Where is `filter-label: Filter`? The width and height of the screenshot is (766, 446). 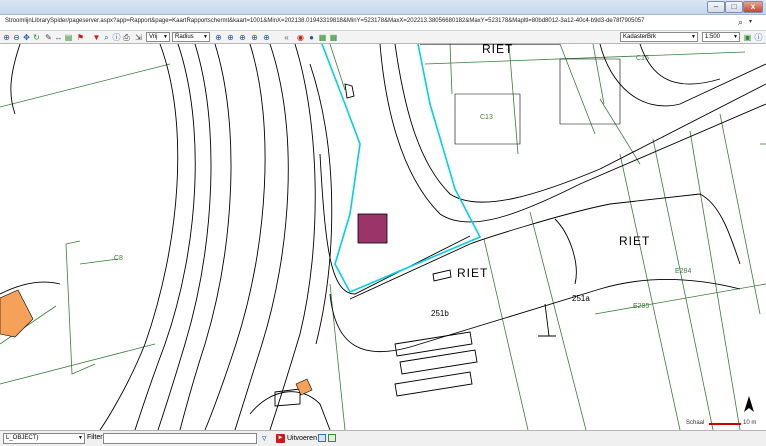 filter-label: Filter is located at coordinates (95, 437).